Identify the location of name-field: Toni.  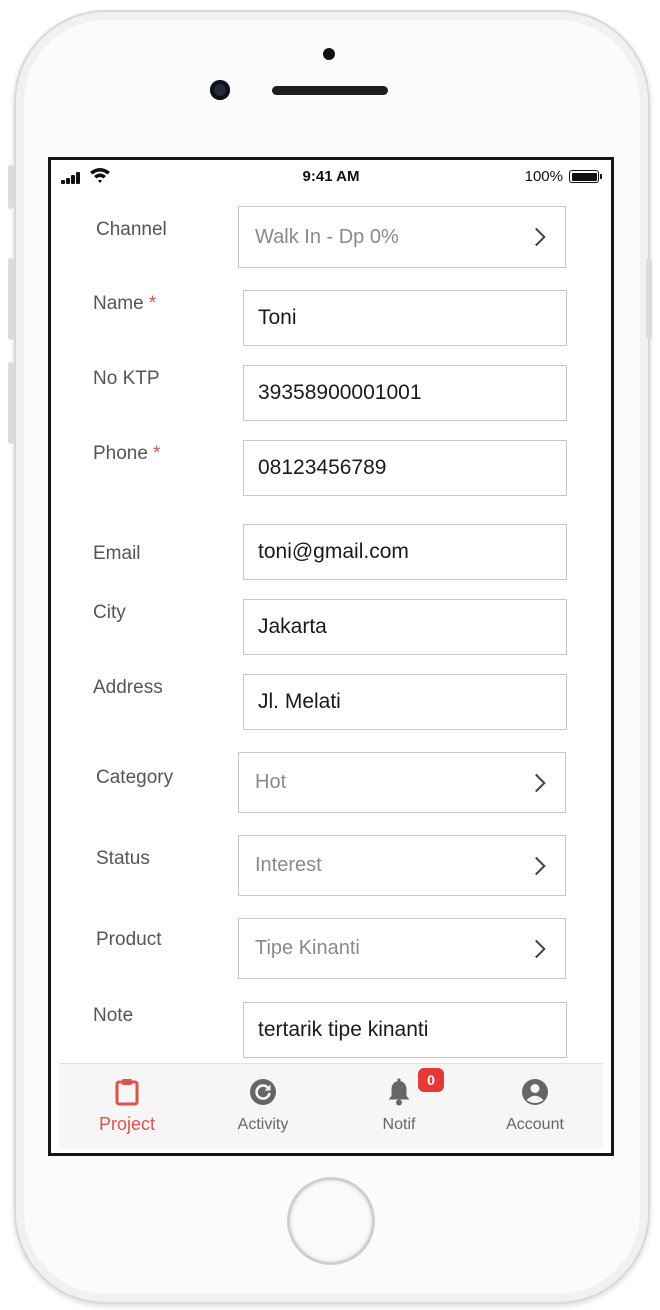
(405, 318).